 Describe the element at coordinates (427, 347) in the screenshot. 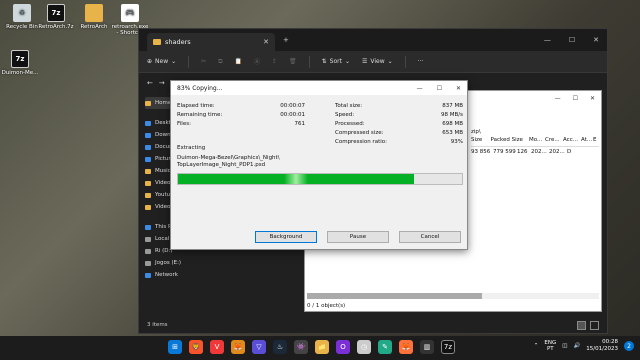

I see `windows-terminal-icon: ▥` at that location.